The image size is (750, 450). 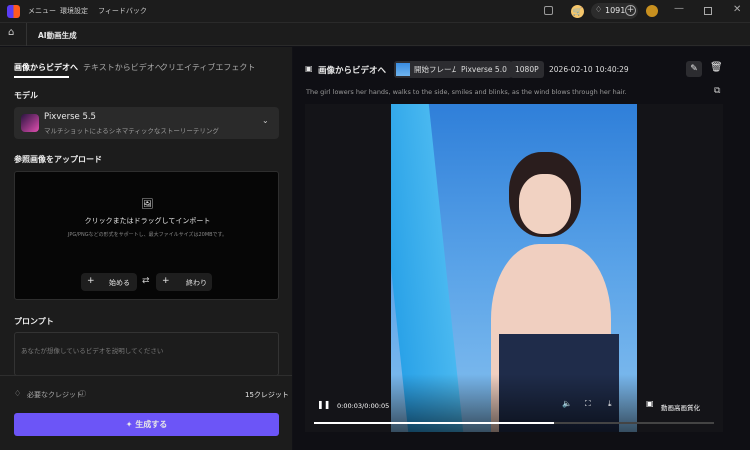 I want to click on end-label: 終わり, so click(x=196, y=283).